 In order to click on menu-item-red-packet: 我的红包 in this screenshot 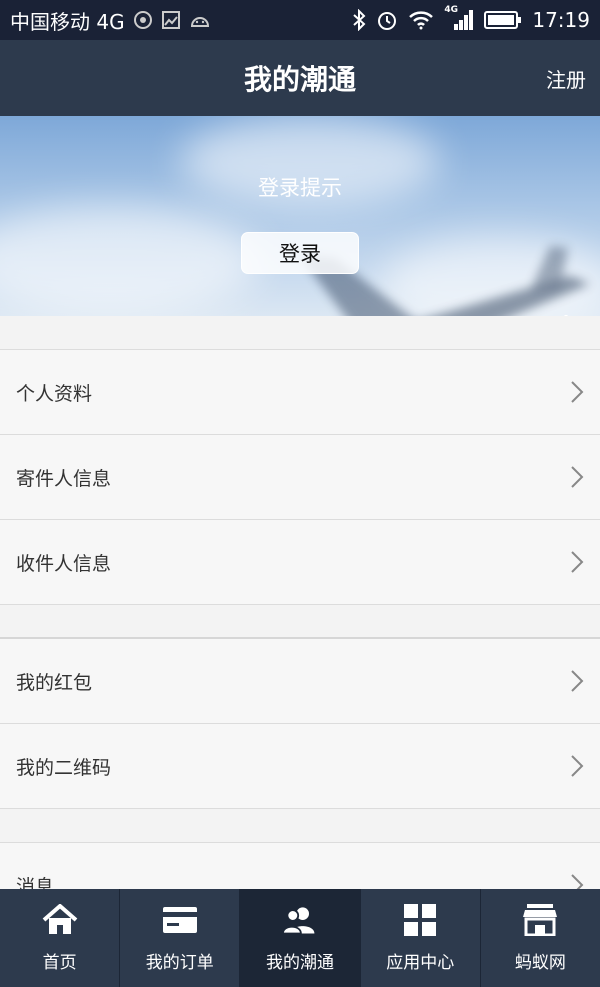, I will do `click(300, 681)`.